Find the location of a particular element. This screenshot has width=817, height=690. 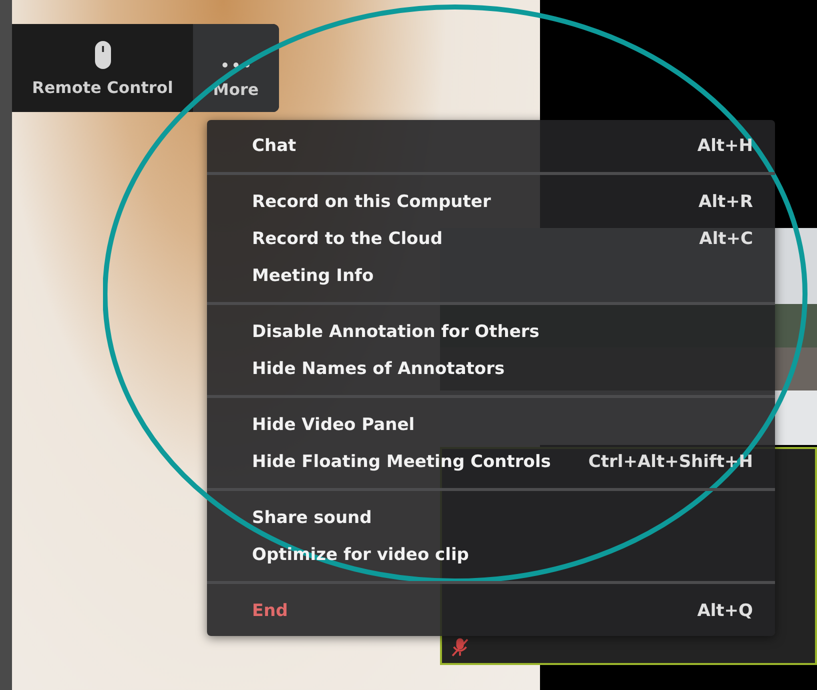

menu-item-label: Hide Names of Annotators is located at coordinates (378, 368).